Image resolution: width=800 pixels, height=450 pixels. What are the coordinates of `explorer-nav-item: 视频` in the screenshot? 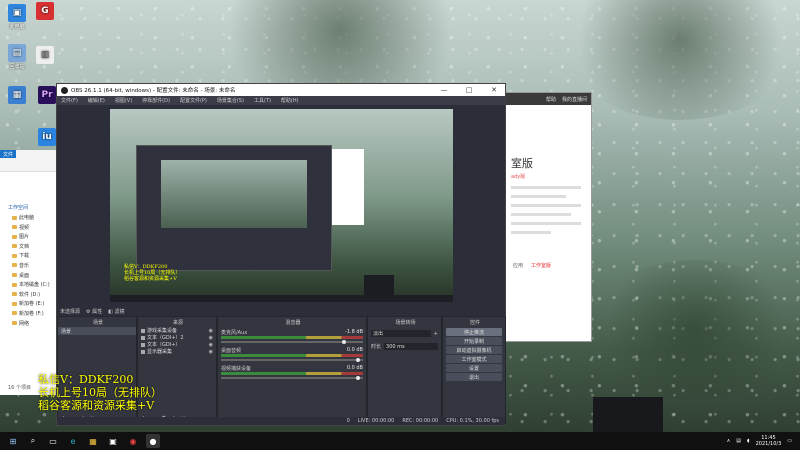 It's located at (34, 227).